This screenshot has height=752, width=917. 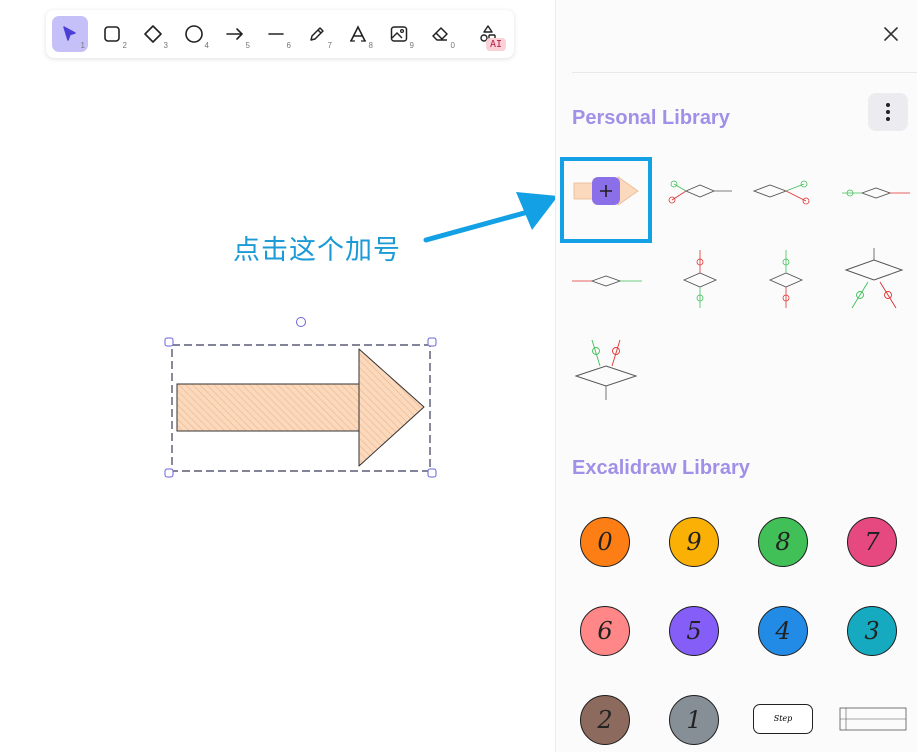 I want to click on circle-icon, so click(x=194, y=34).